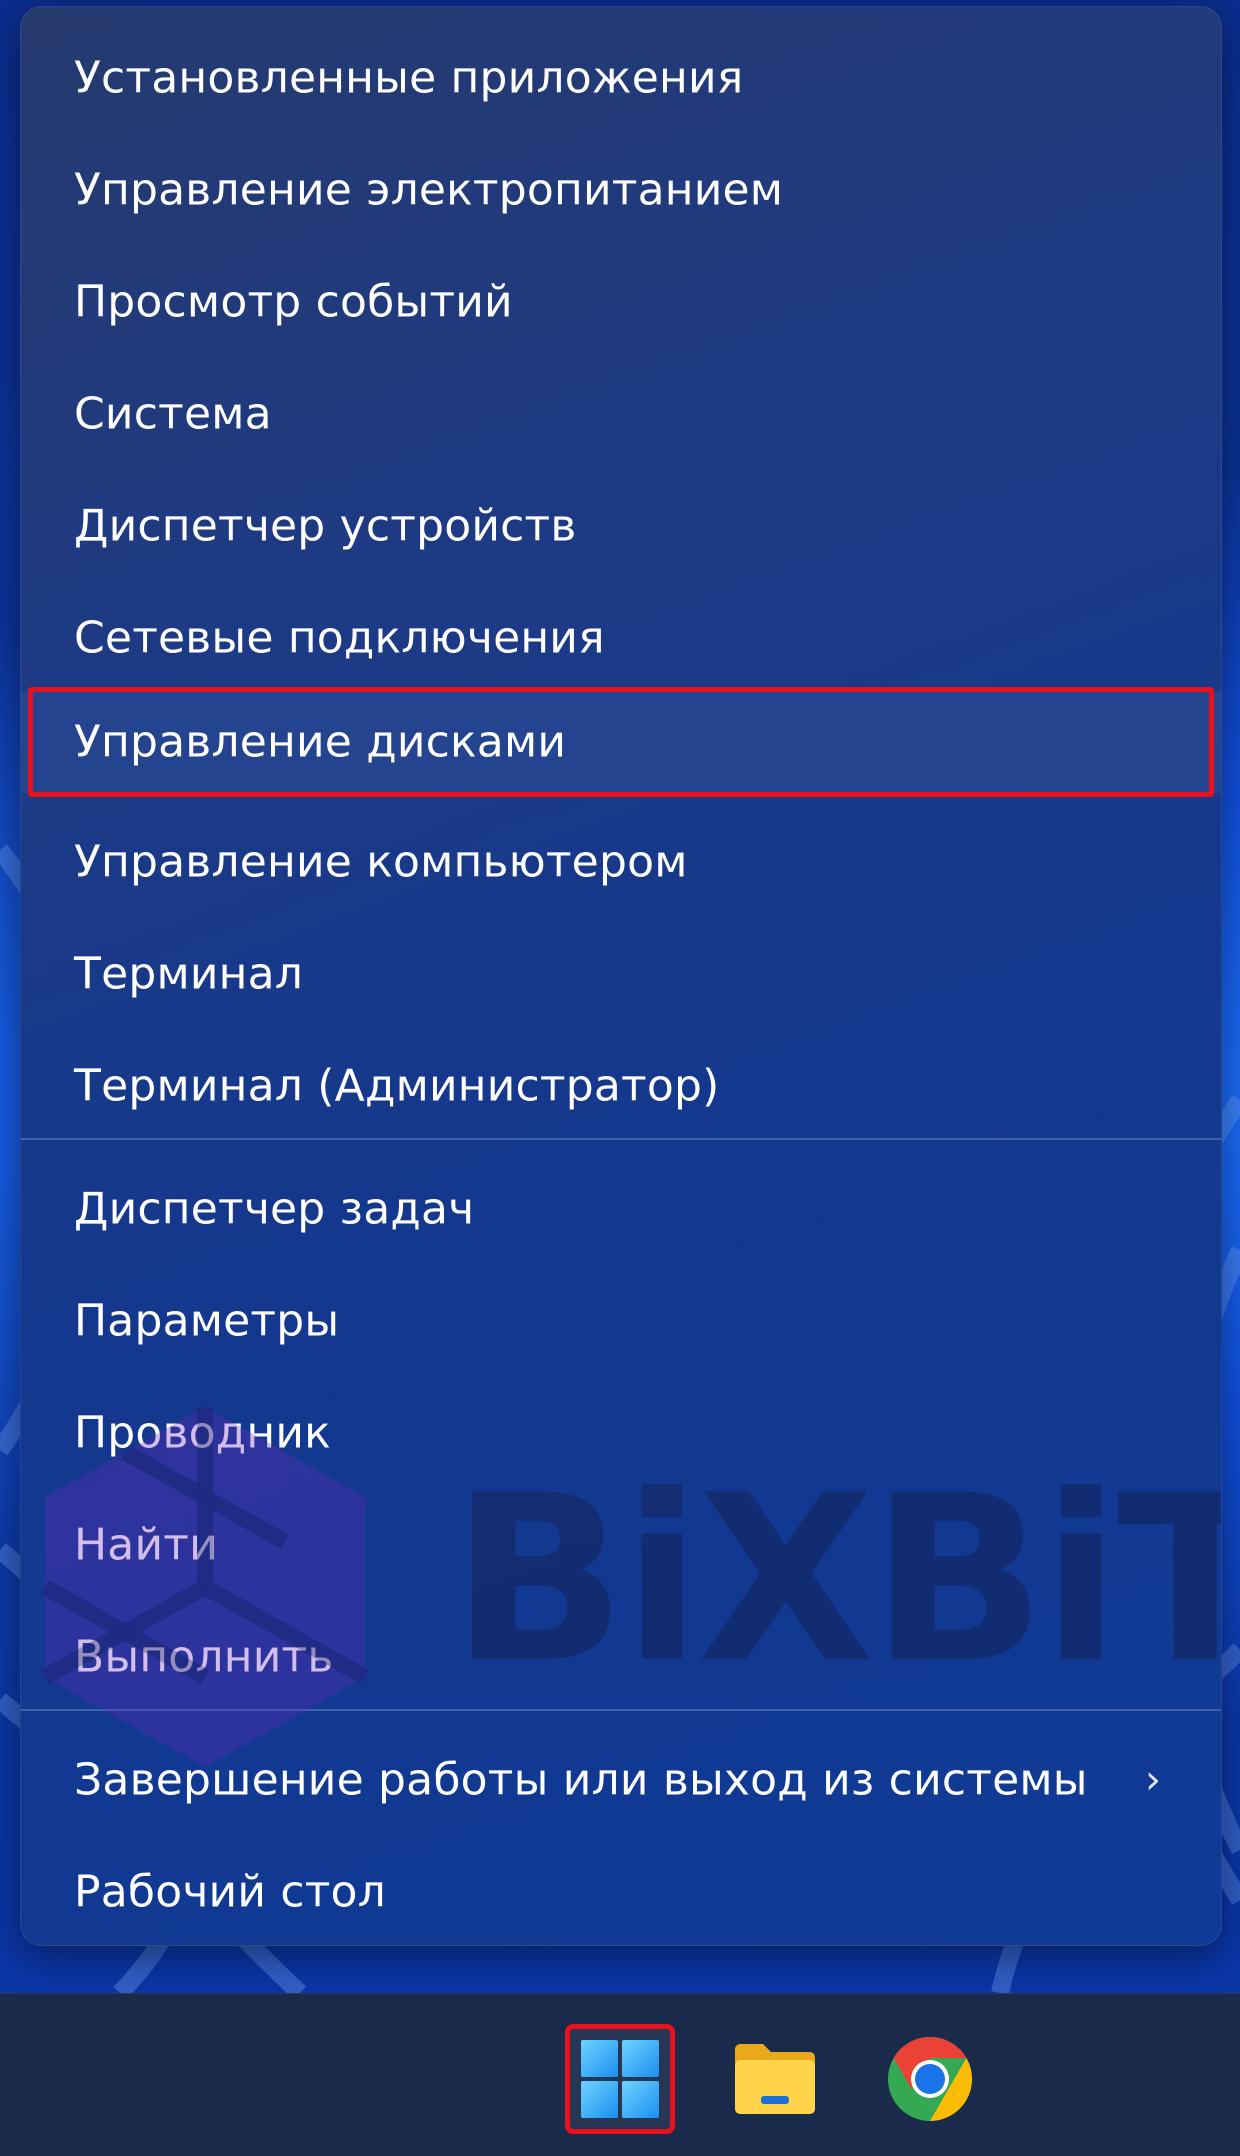 This screenshot has width=1240, height=2156. Describe the element at coordinates (202, 1433) in the screenshot. I see `menu-item-label: Проводник` at that location.